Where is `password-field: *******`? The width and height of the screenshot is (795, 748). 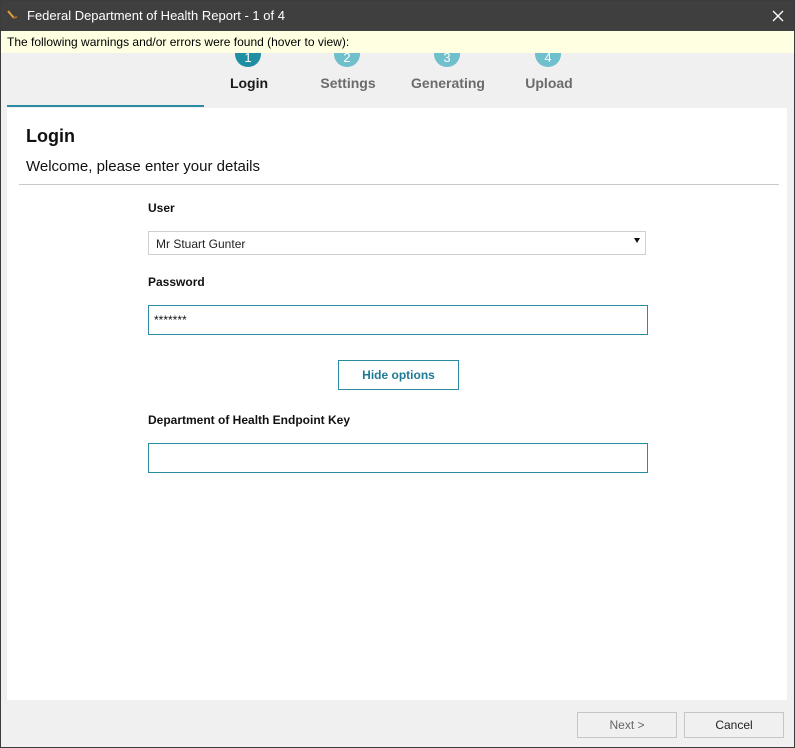 password-field: ******* is located at coordinates (398, 320).